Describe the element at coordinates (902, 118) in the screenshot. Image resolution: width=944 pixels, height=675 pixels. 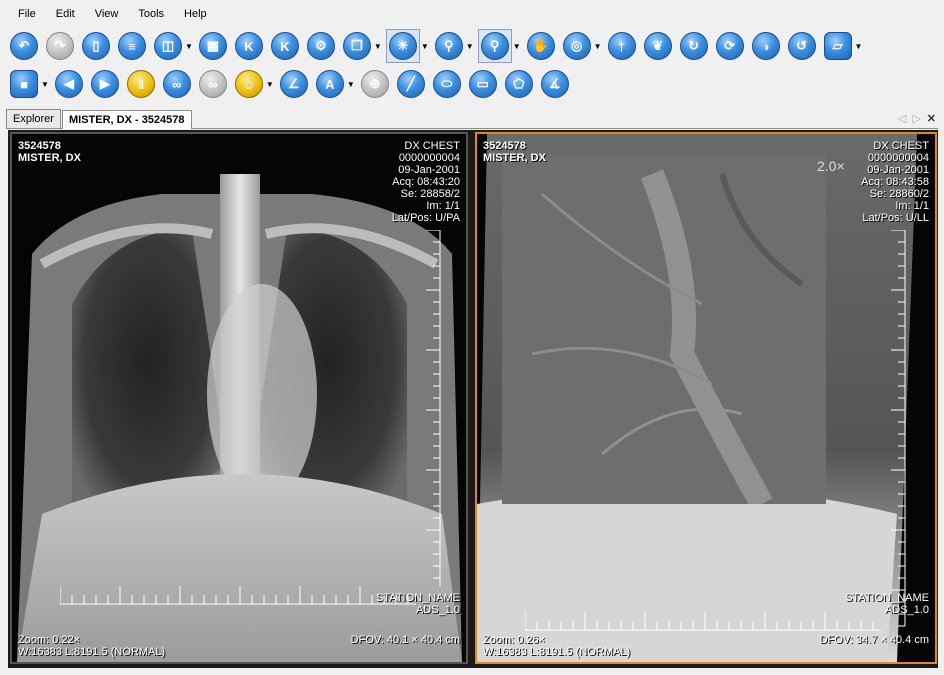
I see `tab-prev-icon: ◁` at that location.